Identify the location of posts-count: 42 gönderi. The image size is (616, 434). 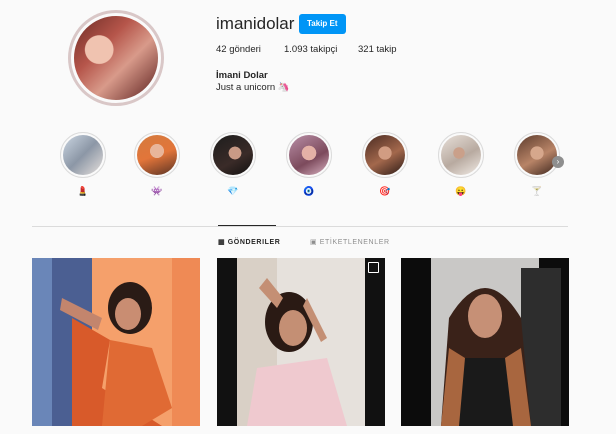
(238, 49).